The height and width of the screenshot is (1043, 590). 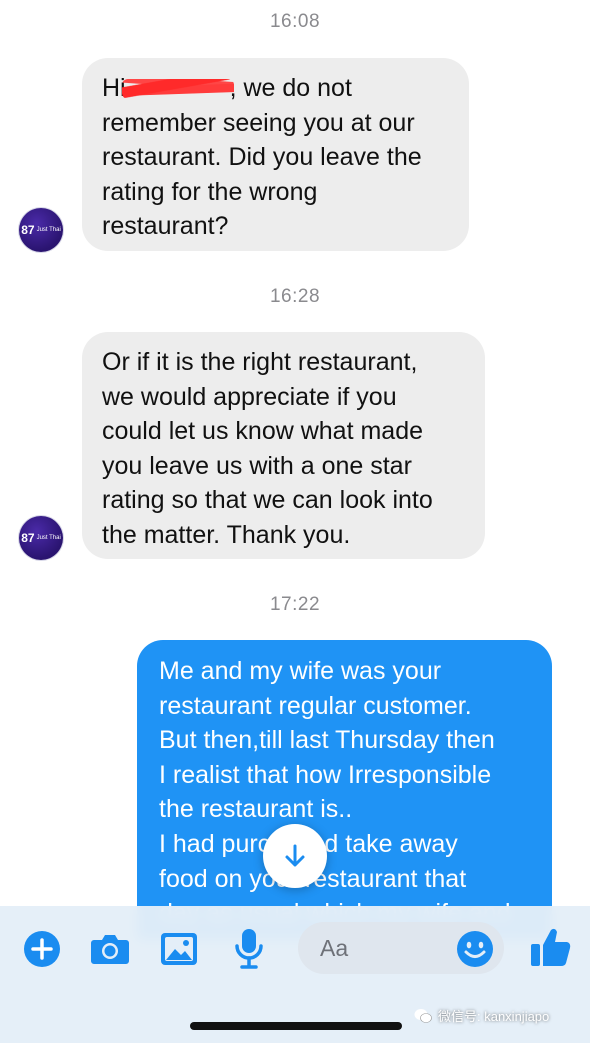 I want to click on message-input-placeholder: Aa, so click(x=334, y=948).